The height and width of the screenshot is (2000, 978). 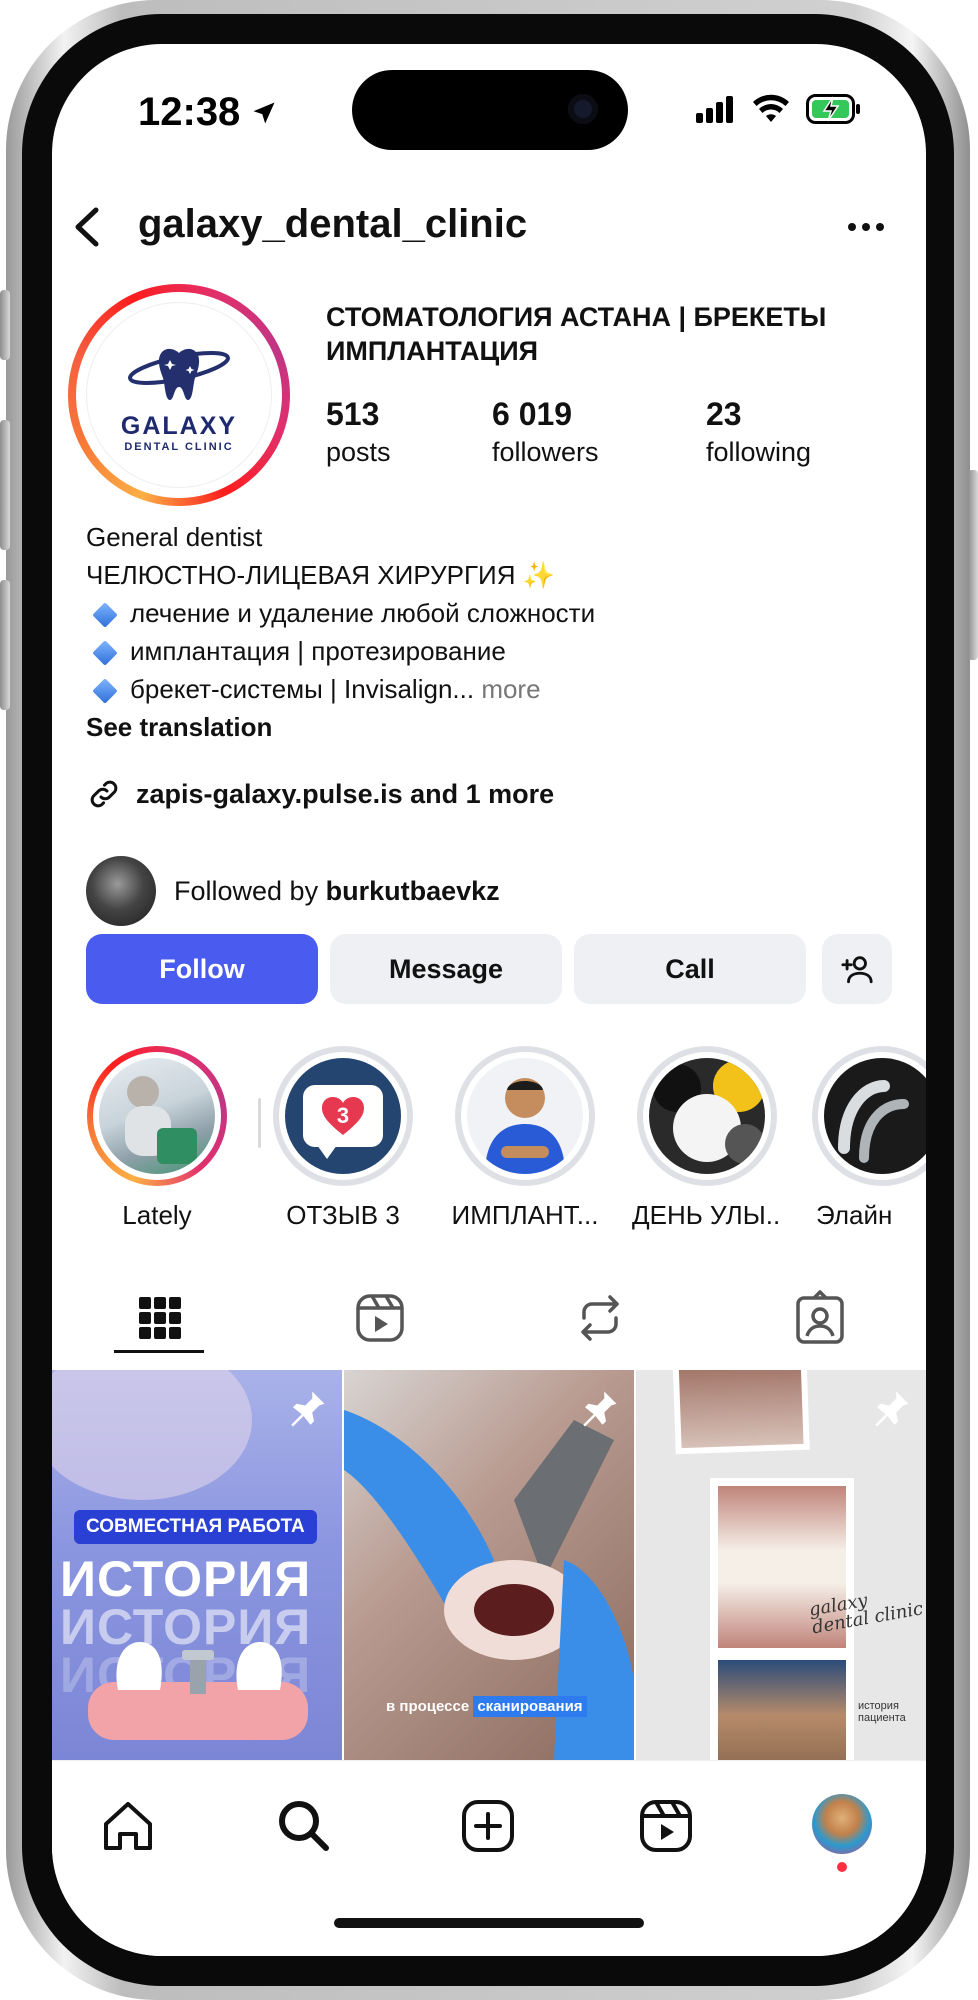 What do you see at coordinates (973, 565) in the screenshot?
I see `power-button` at bounding box center [973, 565].